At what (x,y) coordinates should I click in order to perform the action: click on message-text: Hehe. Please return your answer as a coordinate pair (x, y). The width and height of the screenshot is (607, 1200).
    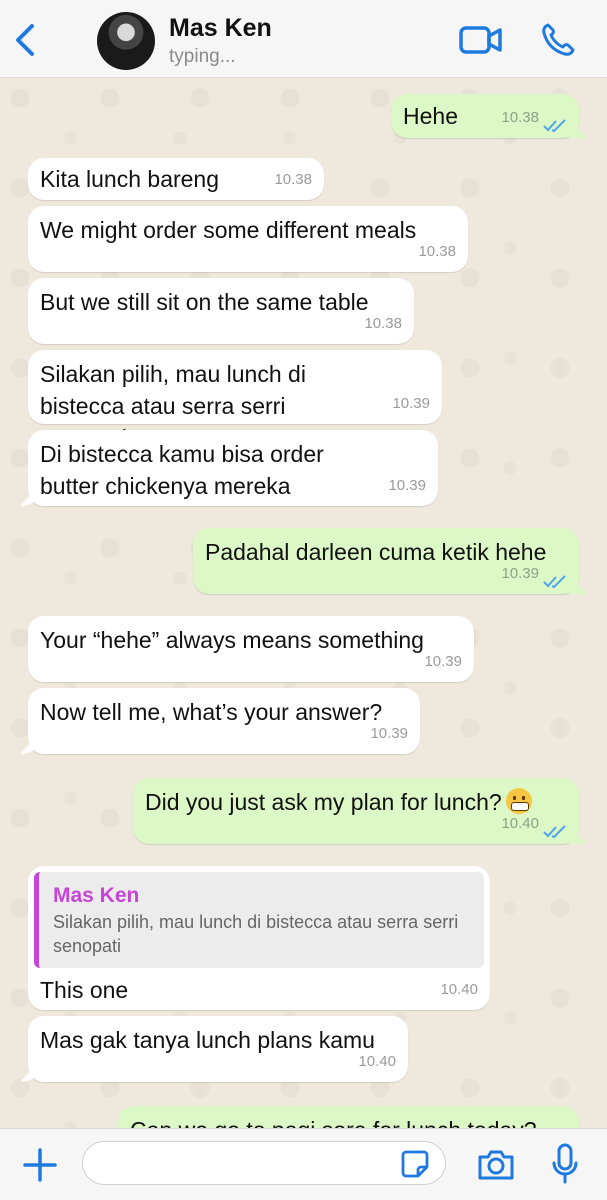
    Looking at the image, I should click on (430, 116).